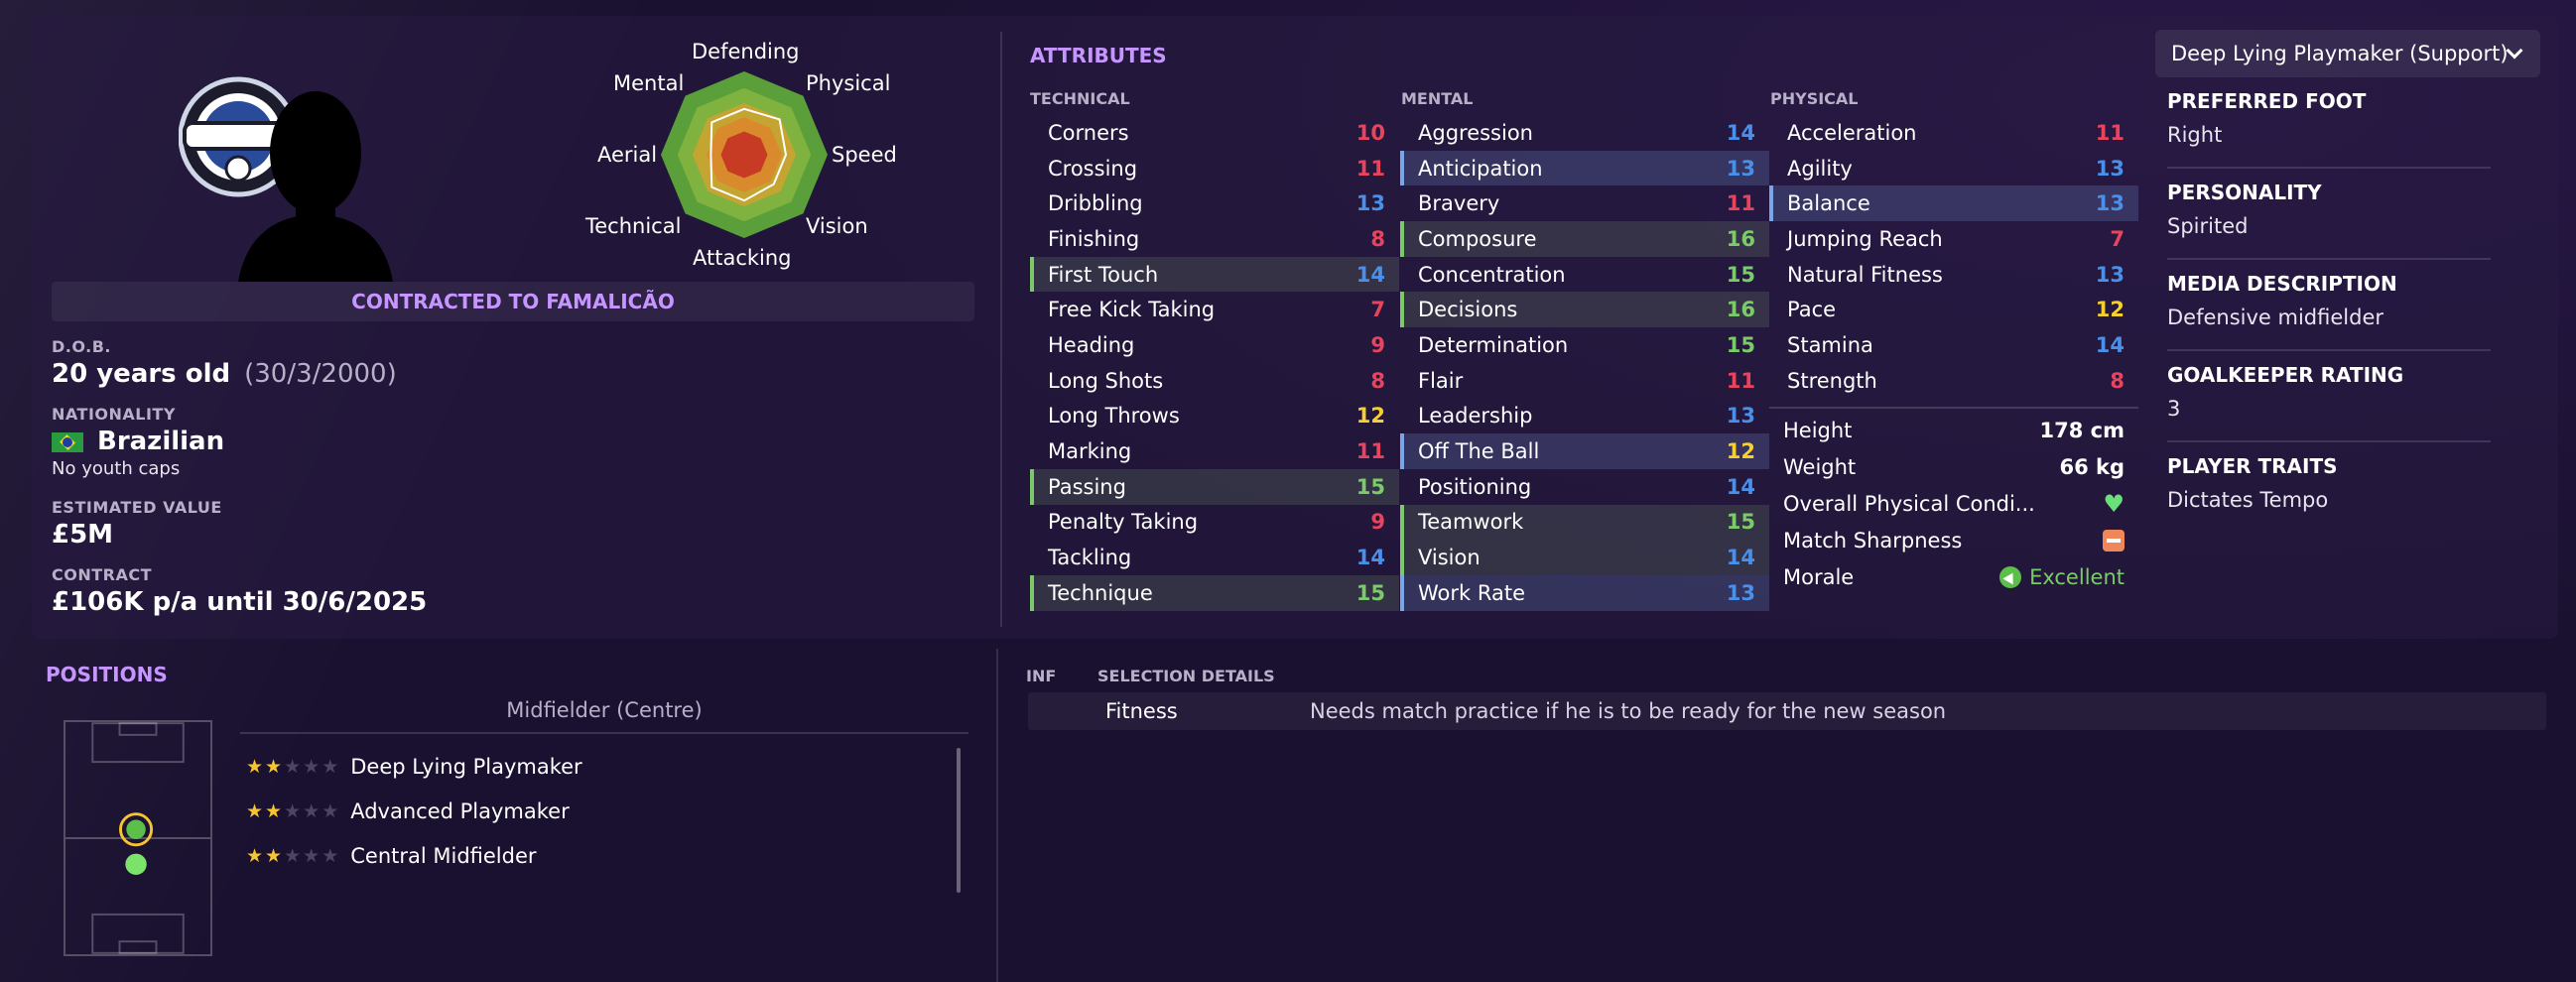 The width and height of the screenshot is (2576, 982). I want to click on attribute-row-positioning: Positioning 14, so click(1585, 487).